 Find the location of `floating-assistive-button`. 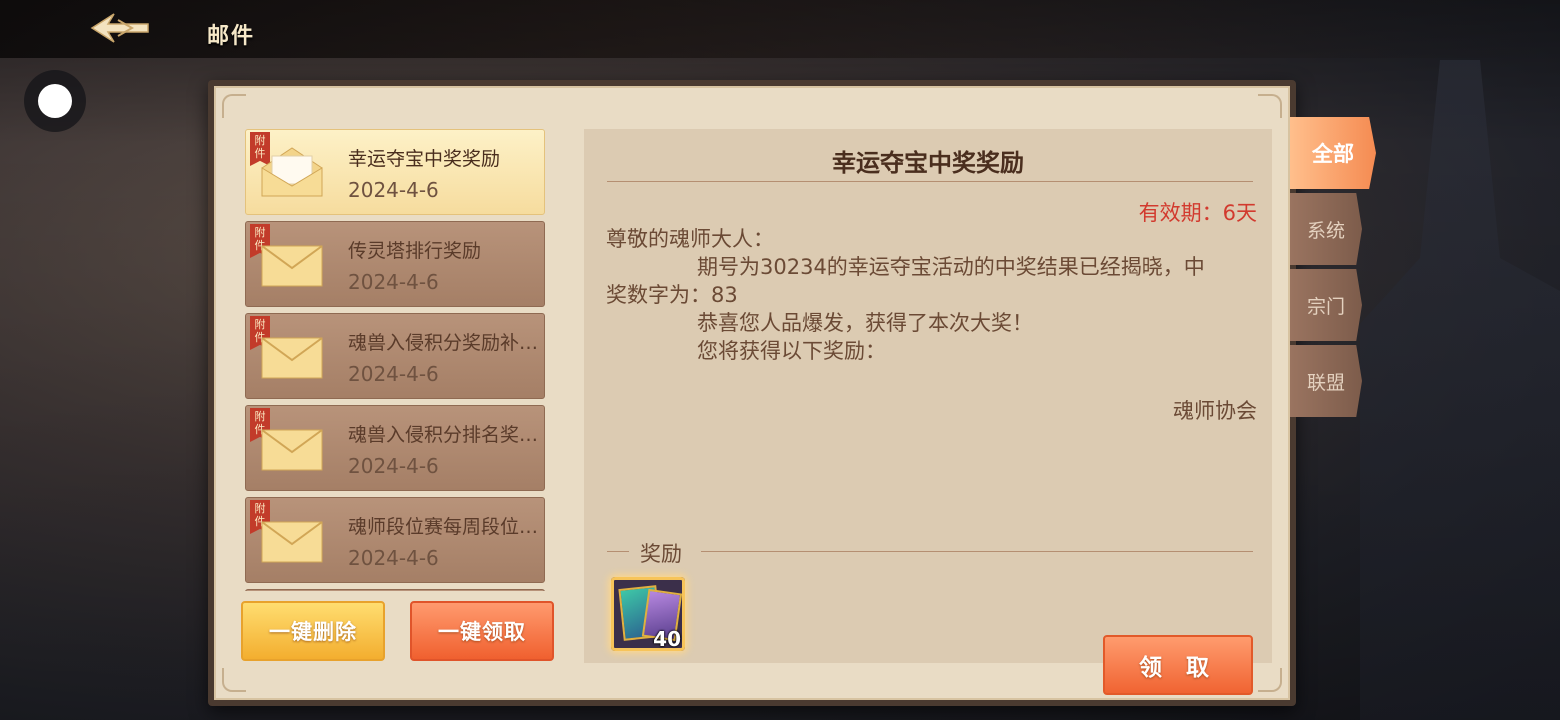

floating-assistive-button is located at coordinates (55, 101).